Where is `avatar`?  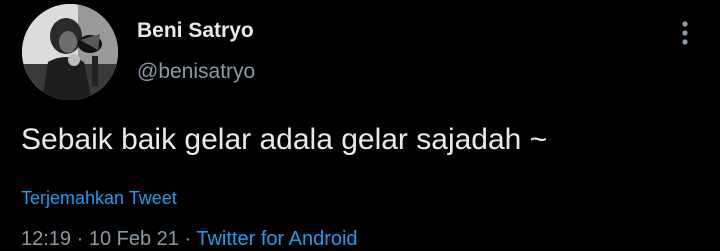 avatar is located at coordinates (70, 52).